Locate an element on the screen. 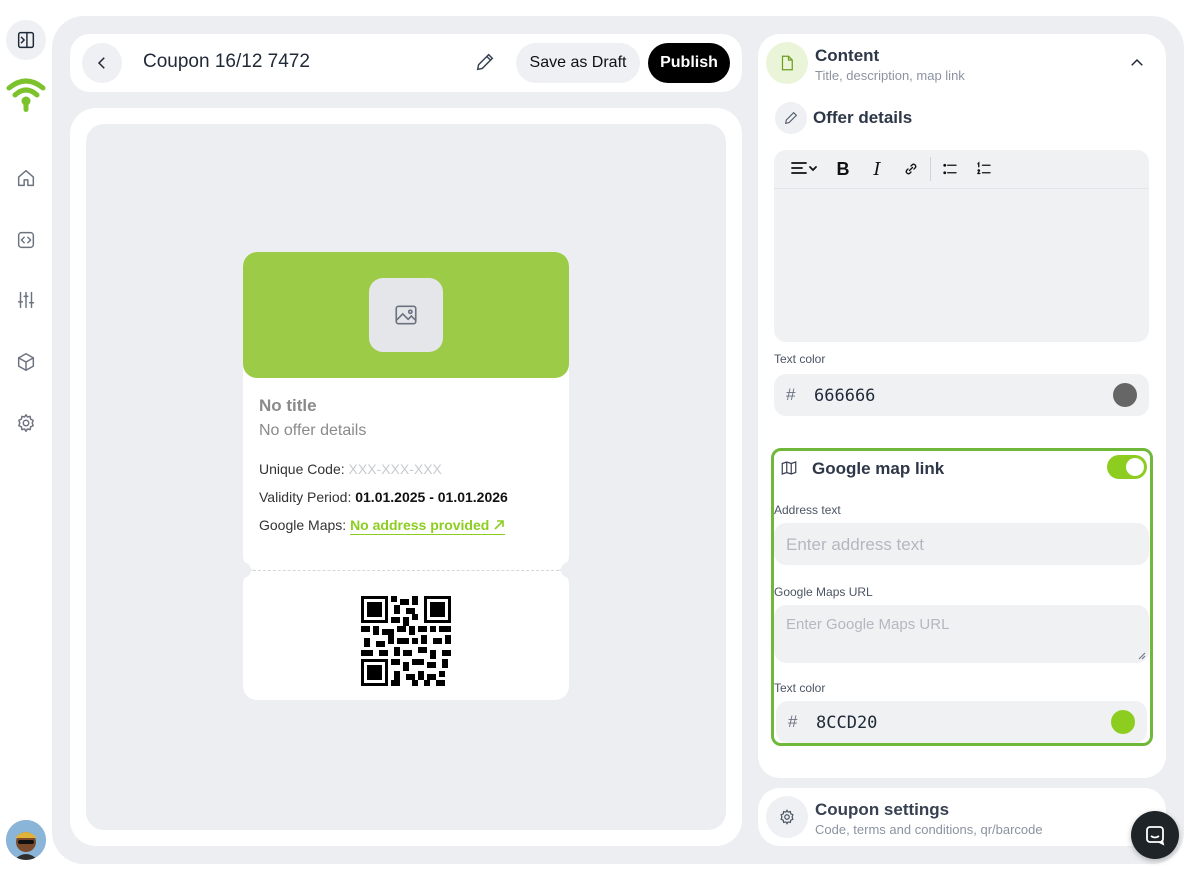 The height and width of the screenshot is (880, 1200). cube-icon is located at coordinates (26, 362).